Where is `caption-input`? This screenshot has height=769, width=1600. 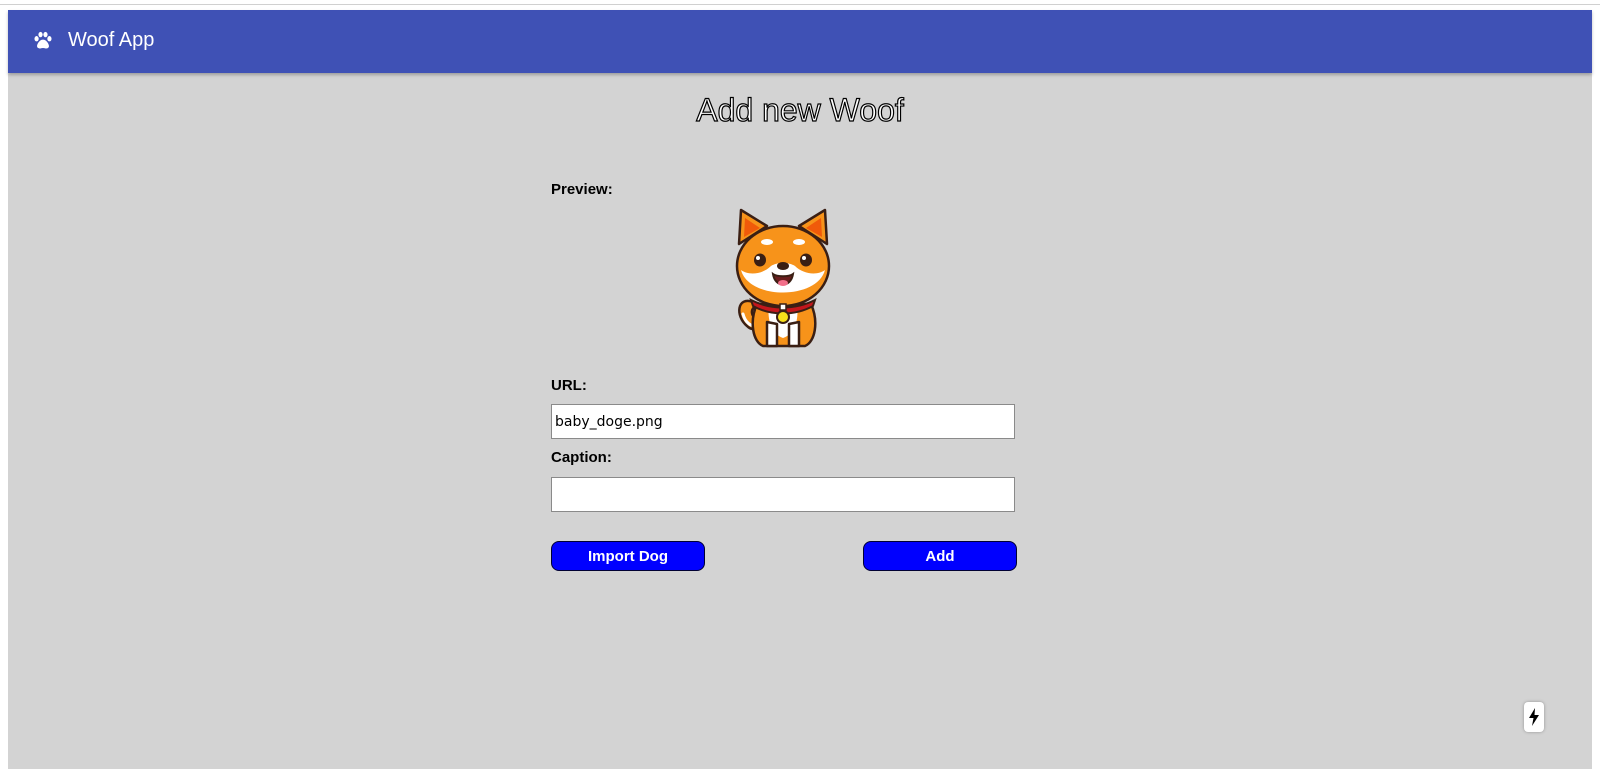 caption-input is located at coordinates (783, 494).